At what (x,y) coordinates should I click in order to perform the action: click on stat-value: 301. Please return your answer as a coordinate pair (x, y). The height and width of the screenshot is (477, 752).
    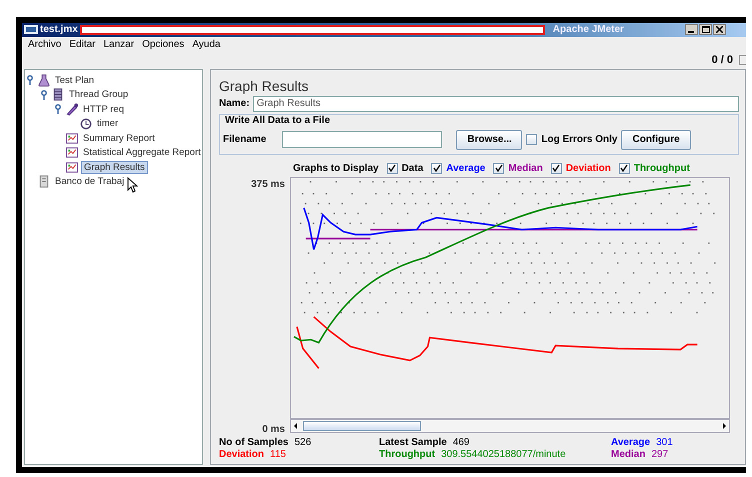
    Looking at the image, I should click on (664, 442).